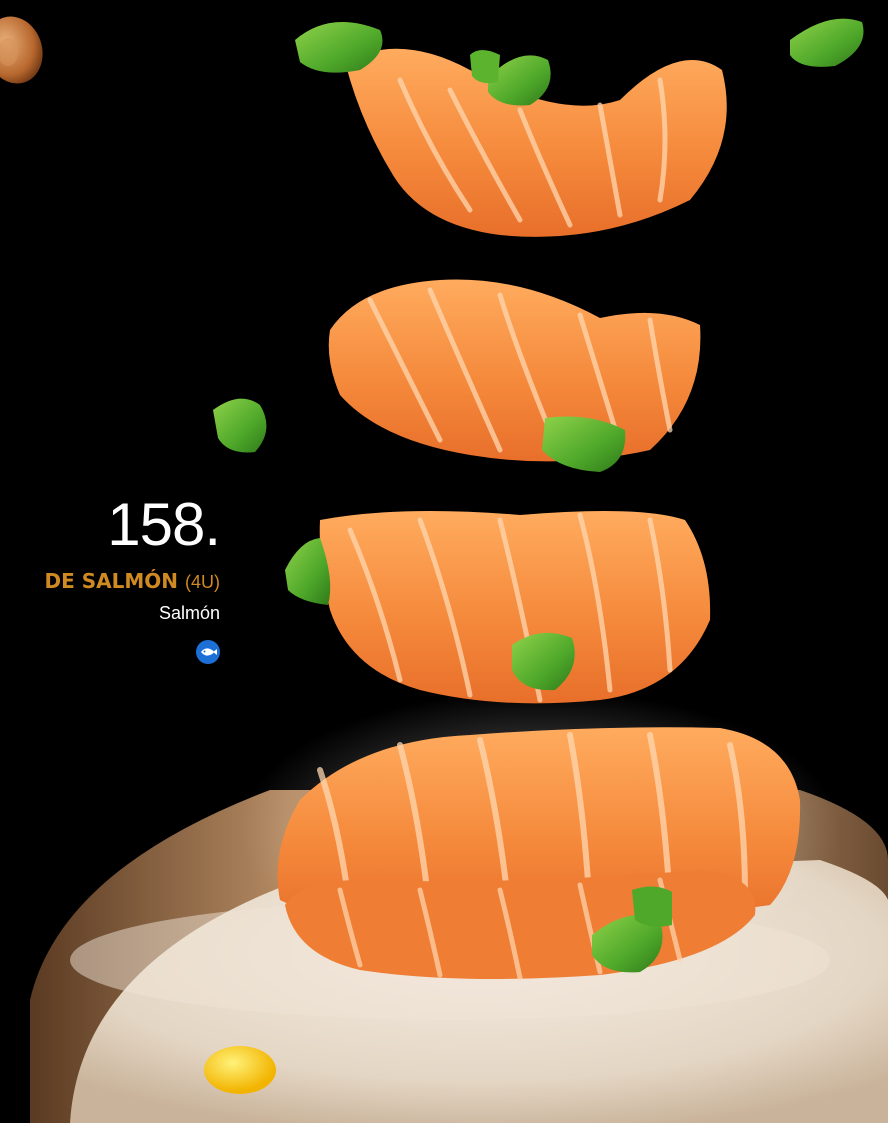 This screenshot has width=888, height=1123. I want to click on item-description: Salmón, so click(189, 613).